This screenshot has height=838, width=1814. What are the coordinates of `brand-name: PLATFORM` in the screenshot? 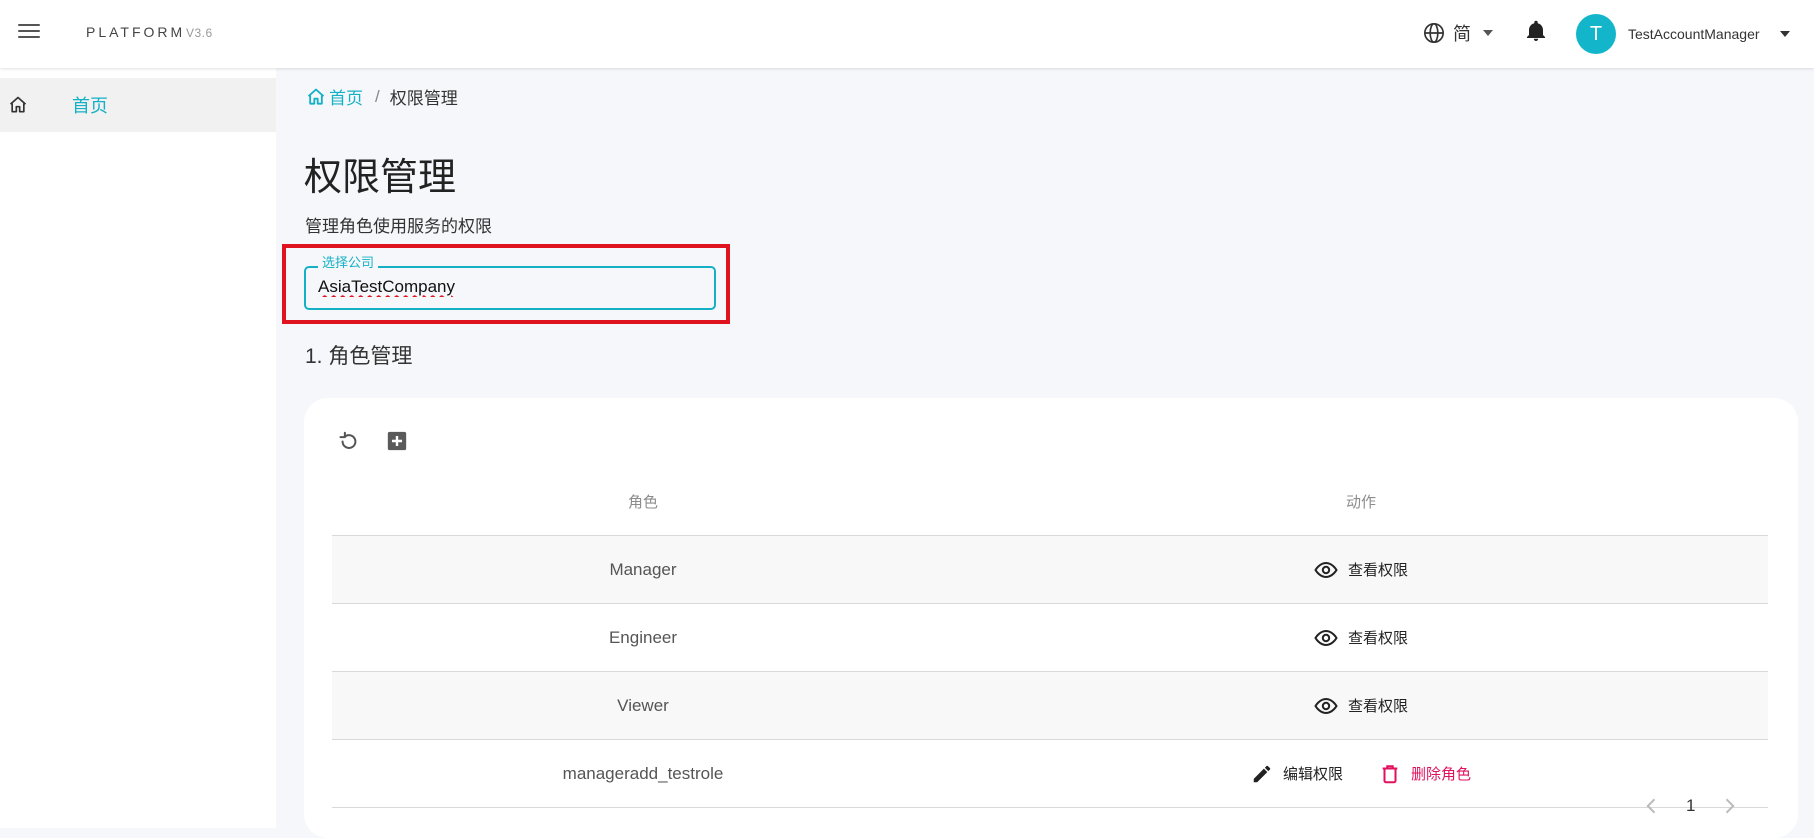 It's located at (136, 32).